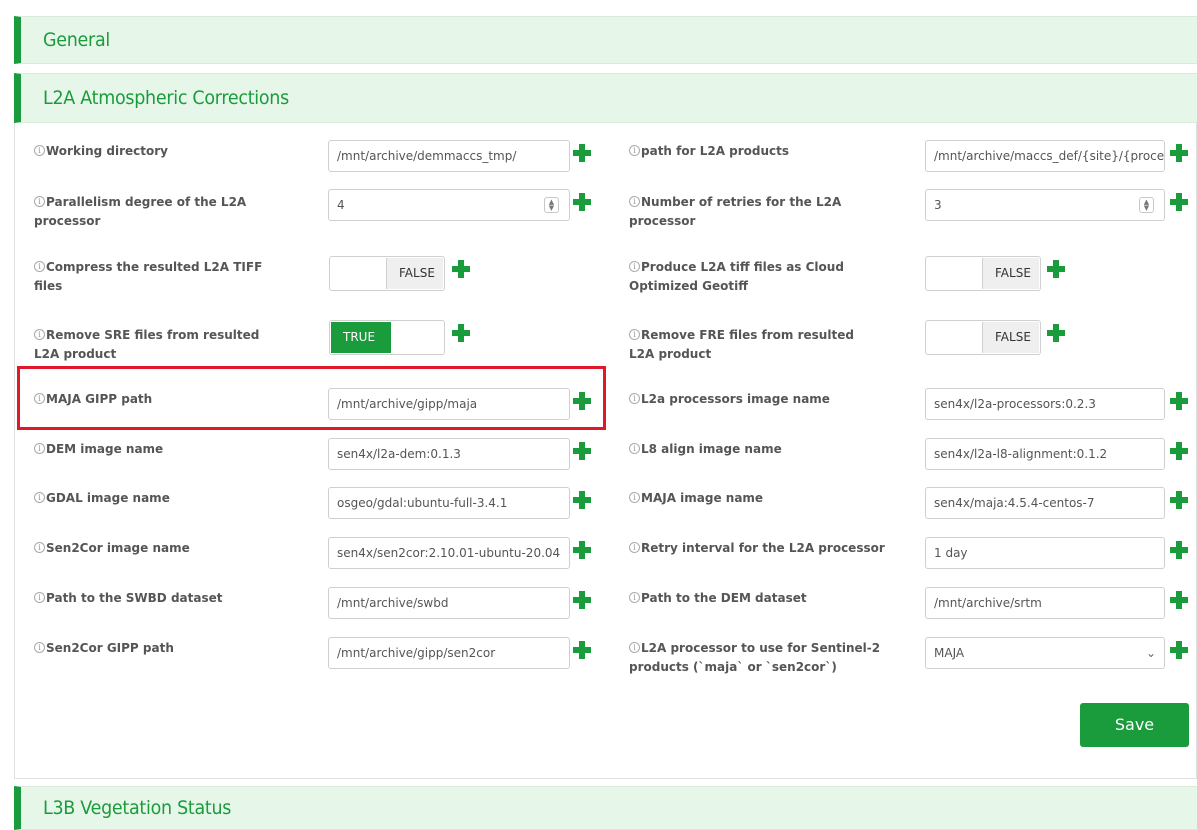  I want to click on dem-dataset-path-input: /mnt/archive/srtm, so click(1045, 603).